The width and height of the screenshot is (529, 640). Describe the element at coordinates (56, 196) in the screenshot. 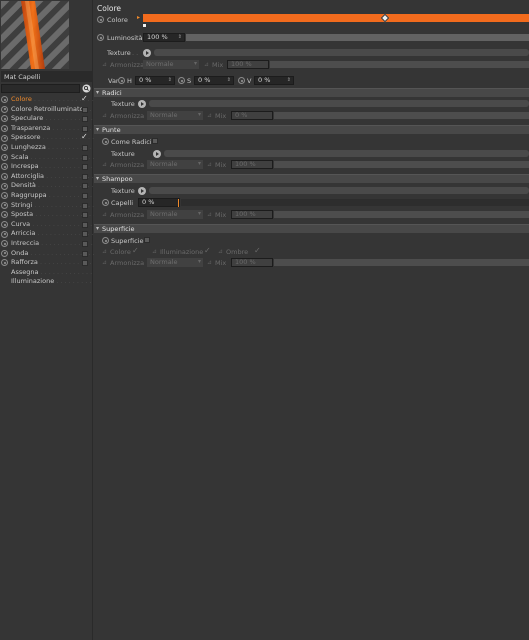

I see `channel-item: Raggruppa` at that location.